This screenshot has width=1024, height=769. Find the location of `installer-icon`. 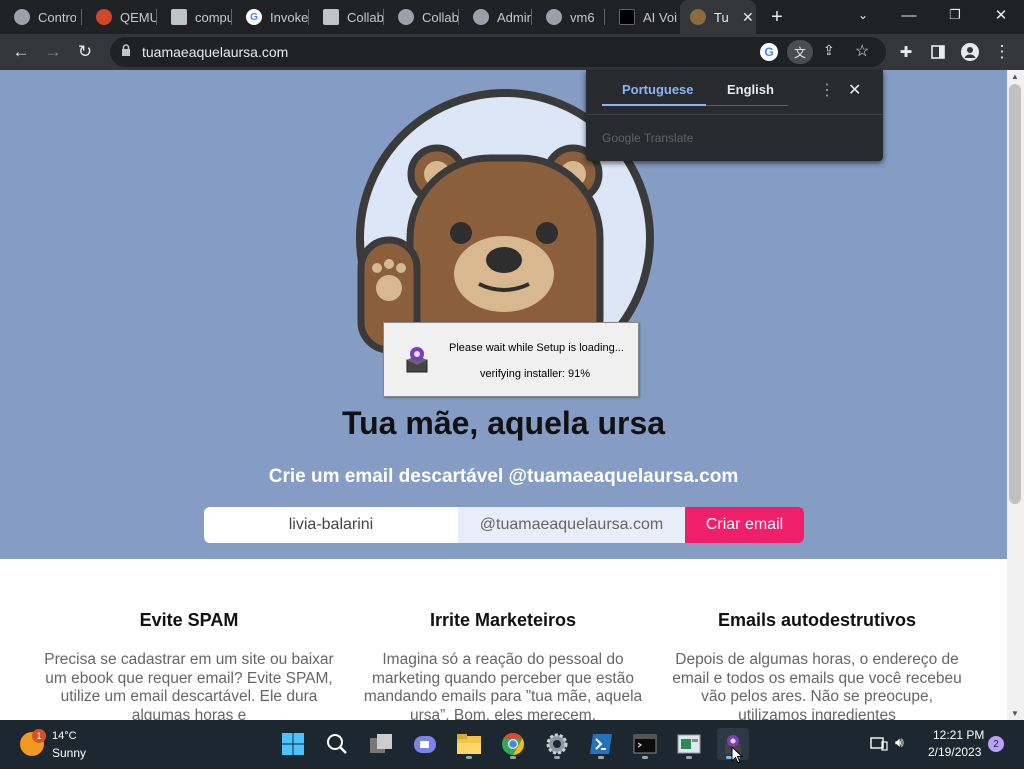

installer-icon is located at coordinates (417, 360).